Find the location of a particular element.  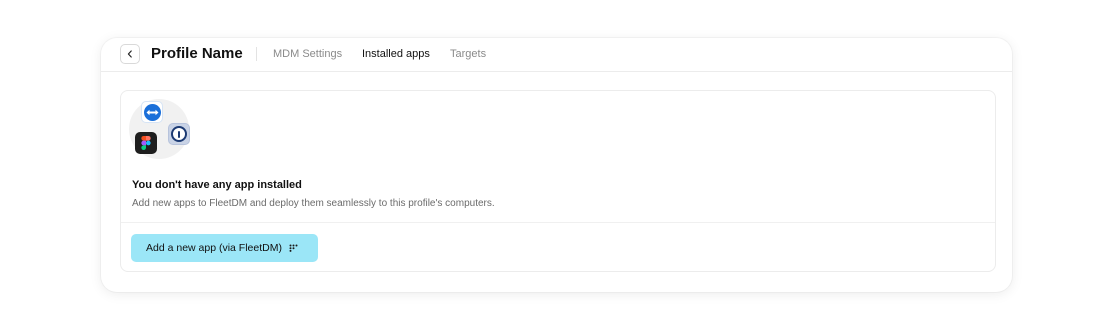

1password-icon is located at coordinates (179, 134).